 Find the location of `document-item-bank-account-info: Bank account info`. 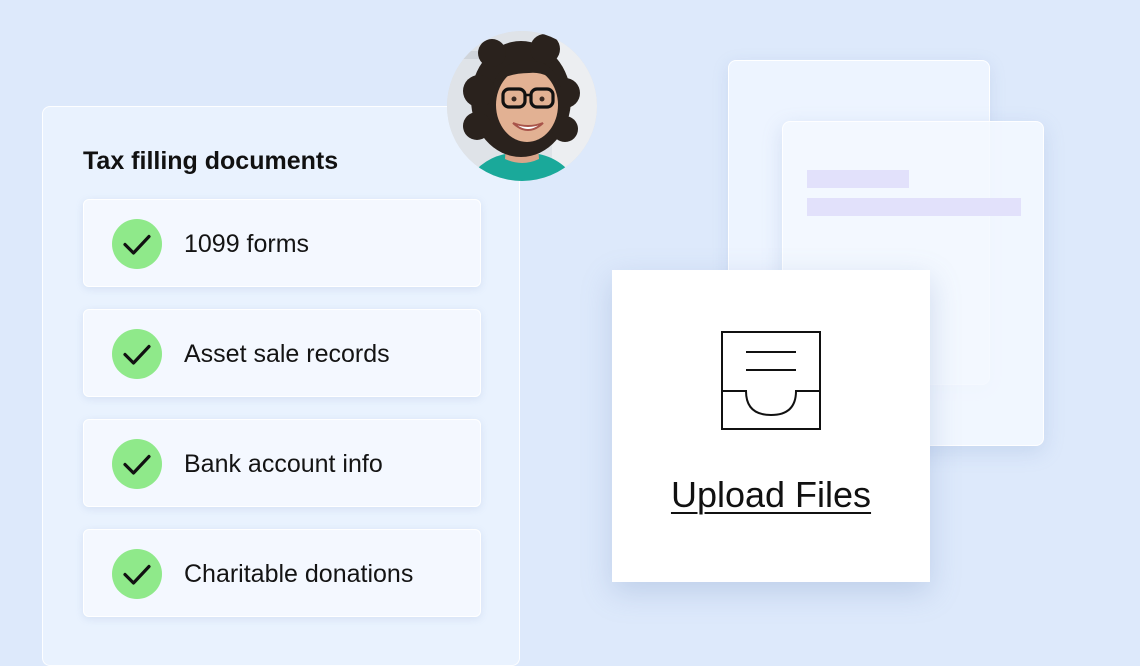

document-item-bank-account-info: Bank account info is located at coordinates (282, 463).